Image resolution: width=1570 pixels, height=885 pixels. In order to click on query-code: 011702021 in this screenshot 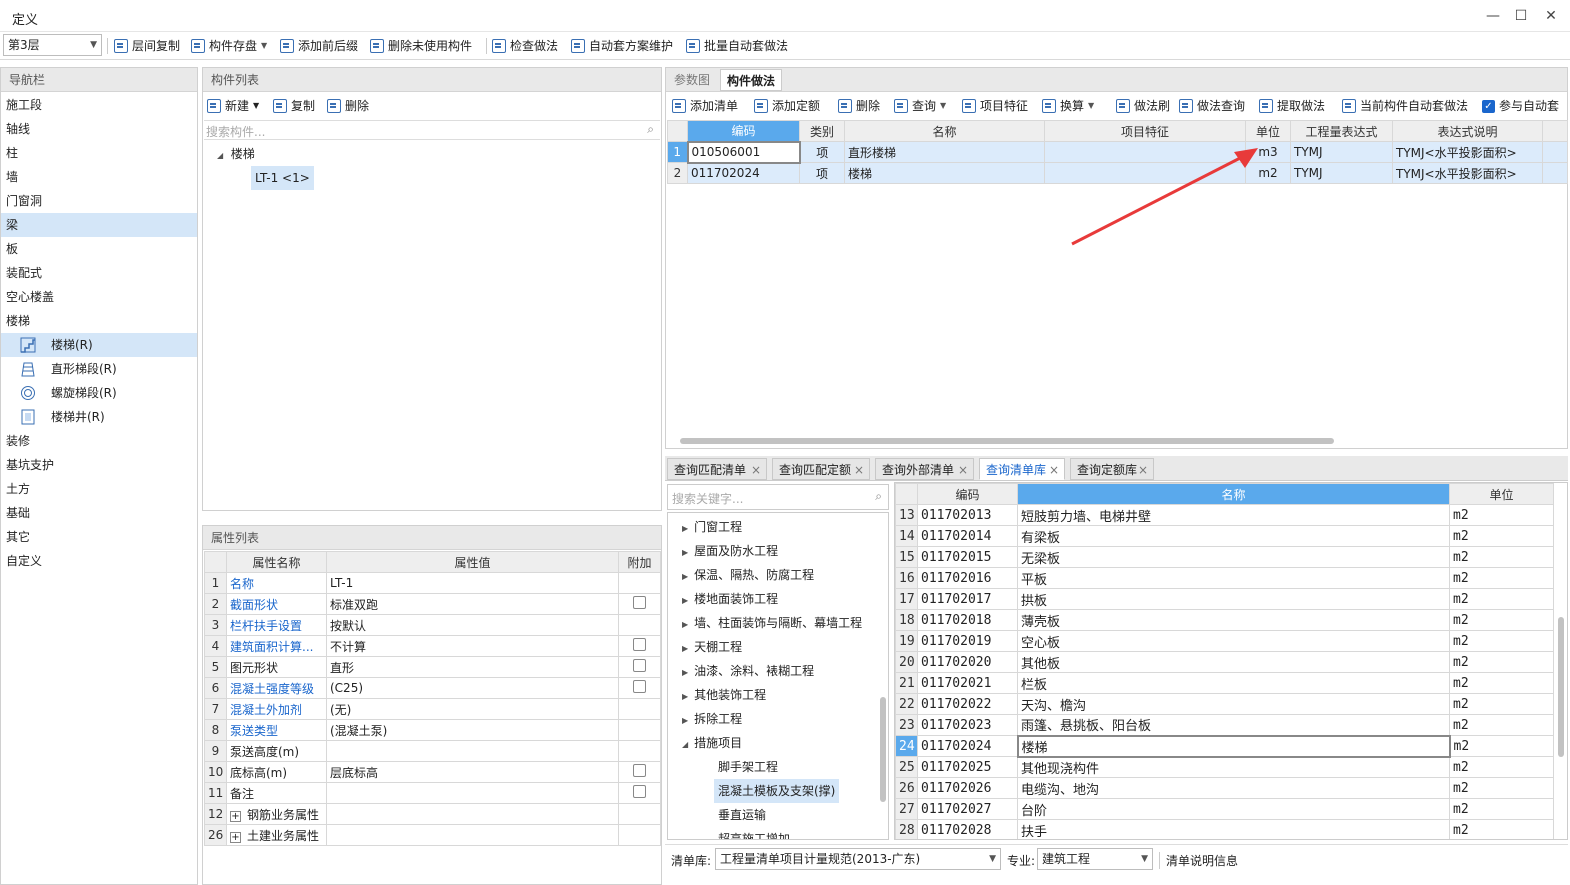, I will do `click(967, 683)`.